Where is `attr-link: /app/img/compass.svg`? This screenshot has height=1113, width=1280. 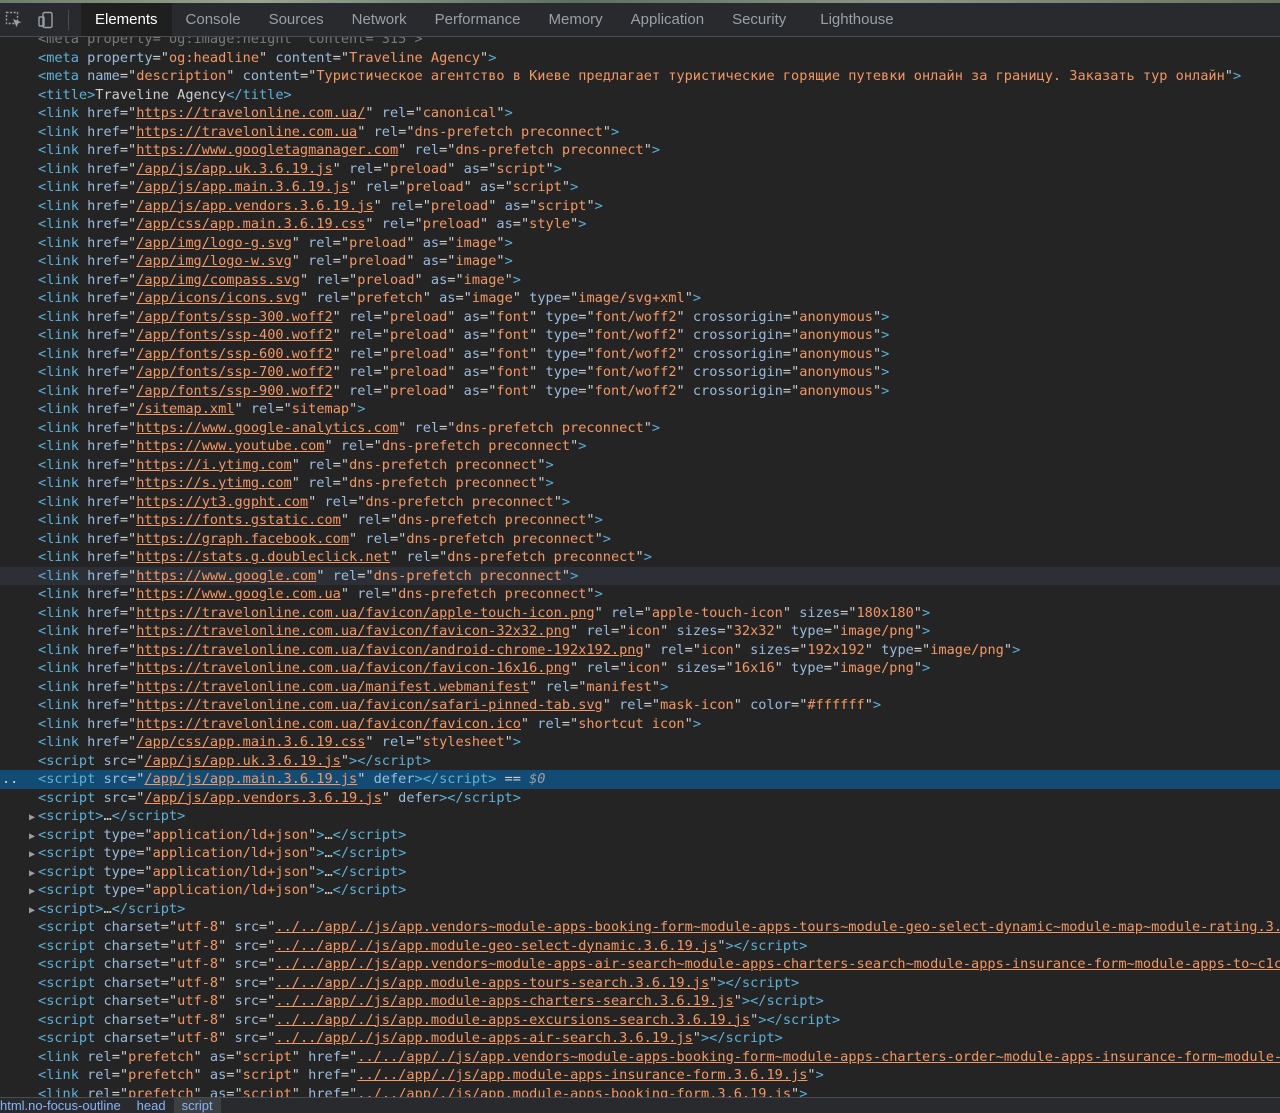 attr-link: /app/img/compass.svg is located at coordinates (218, 280).